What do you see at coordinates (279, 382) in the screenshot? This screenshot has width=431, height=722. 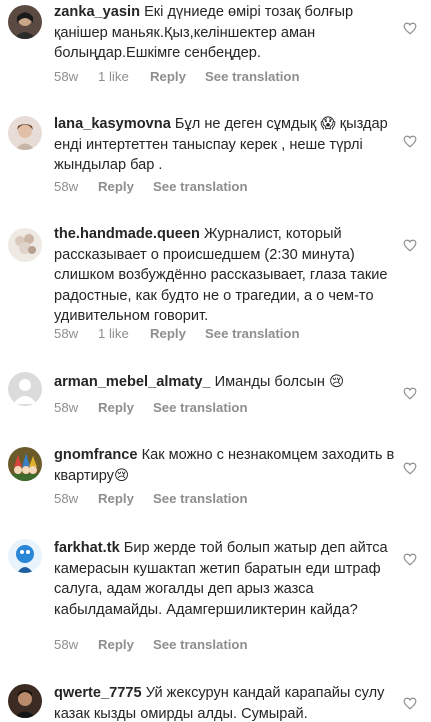 I see `comment-body: Иманды болсын 😢` at bounding box center [279, 382].